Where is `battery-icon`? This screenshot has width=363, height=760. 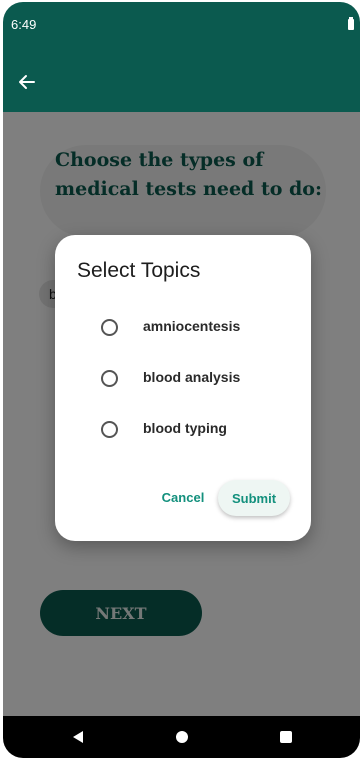 battery-icon is located at coordinates (351, 23).